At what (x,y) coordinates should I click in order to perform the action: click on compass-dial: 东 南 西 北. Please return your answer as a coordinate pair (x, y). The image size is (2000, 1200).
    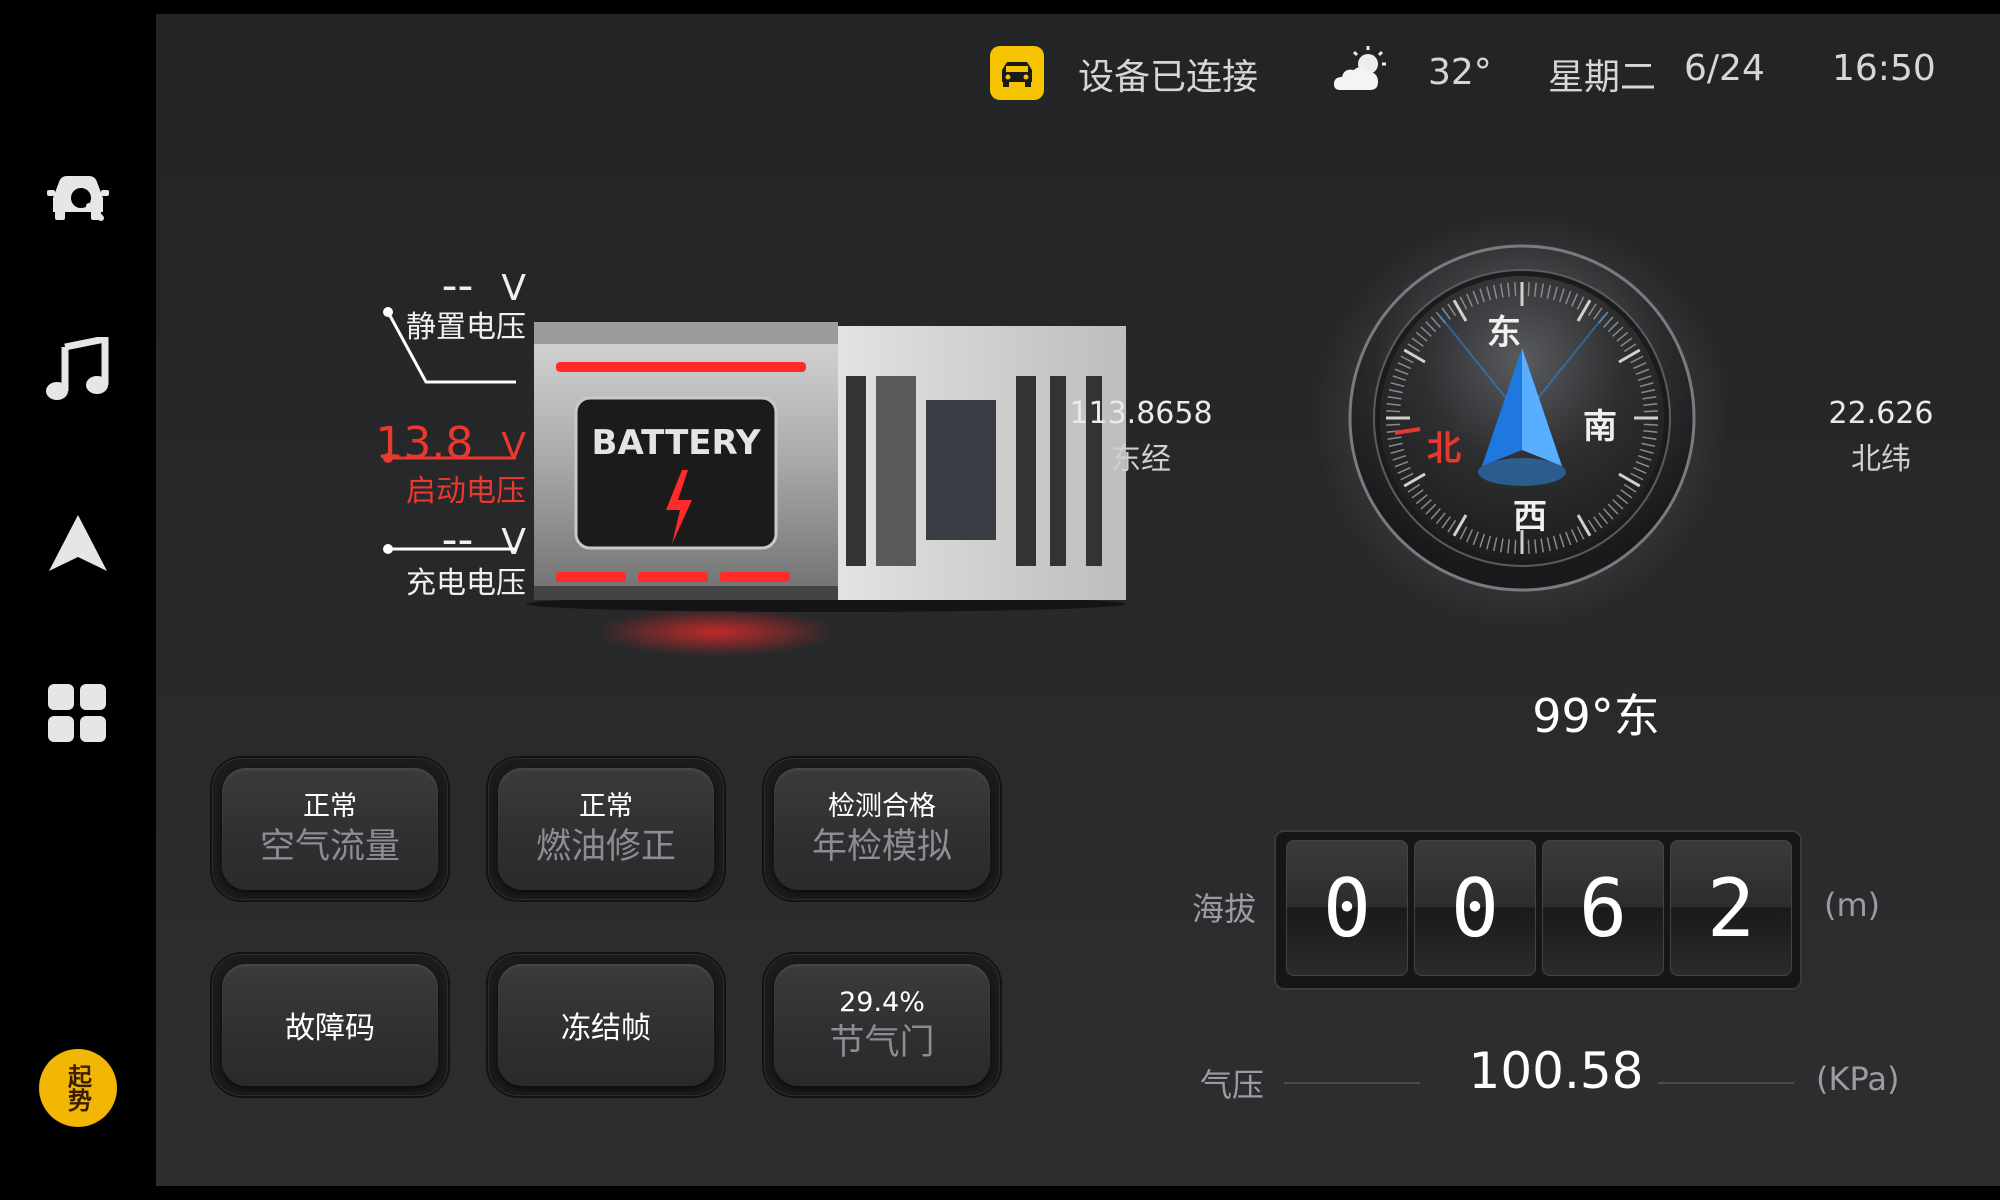
    Looking at the image, I should click on (1522, 418).